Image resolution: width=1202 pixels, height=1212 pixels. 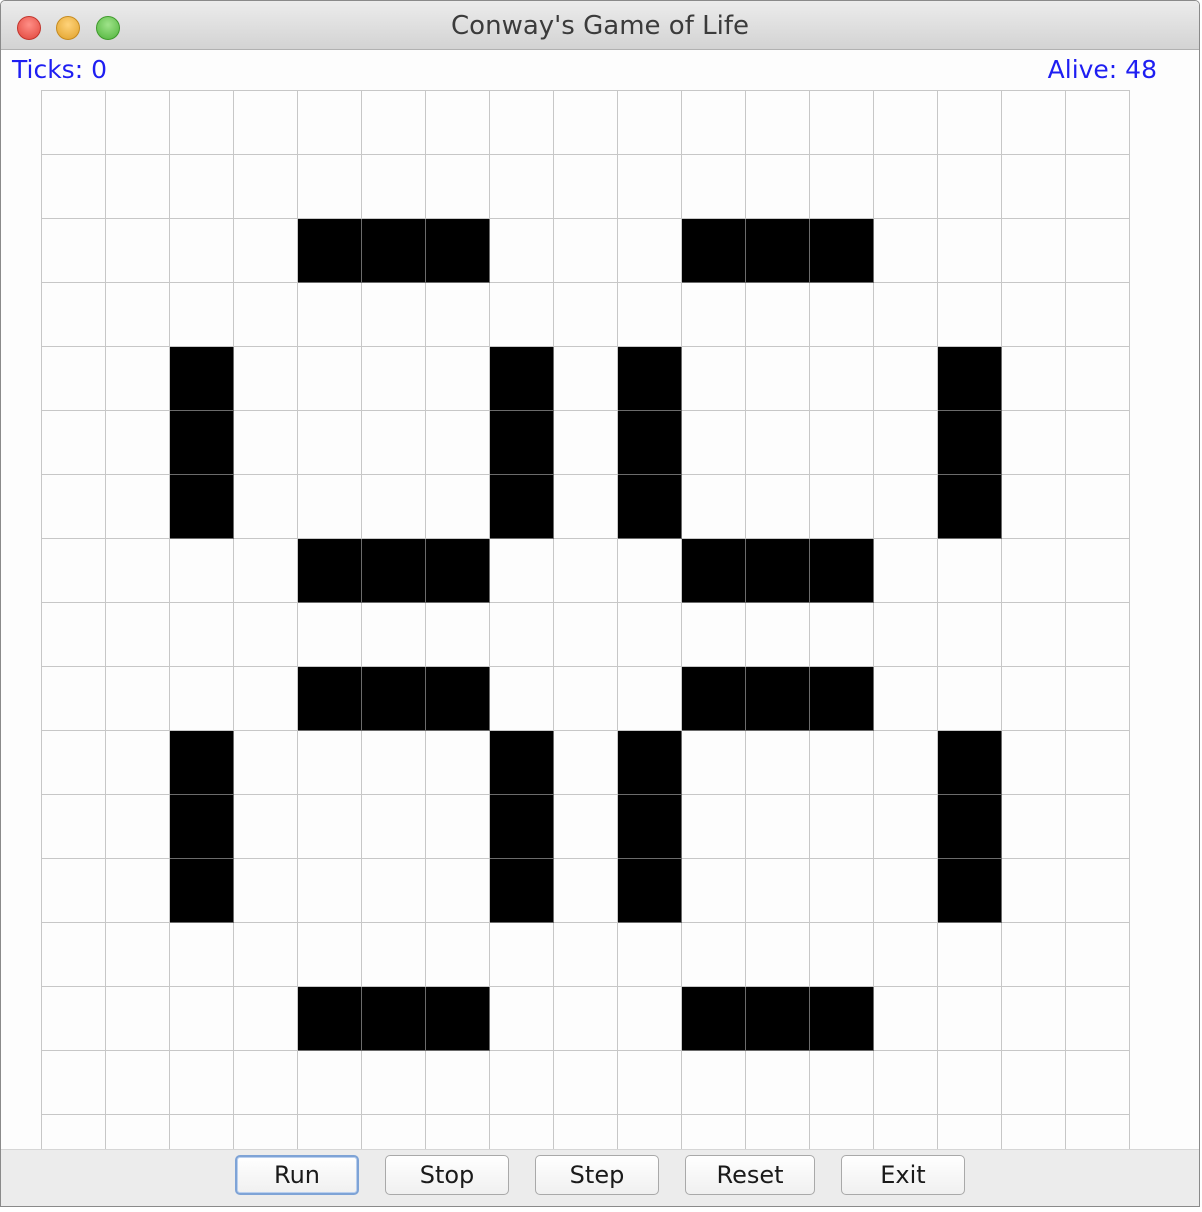 I want to click on run-button: Run, so click(x=297, y=1175).